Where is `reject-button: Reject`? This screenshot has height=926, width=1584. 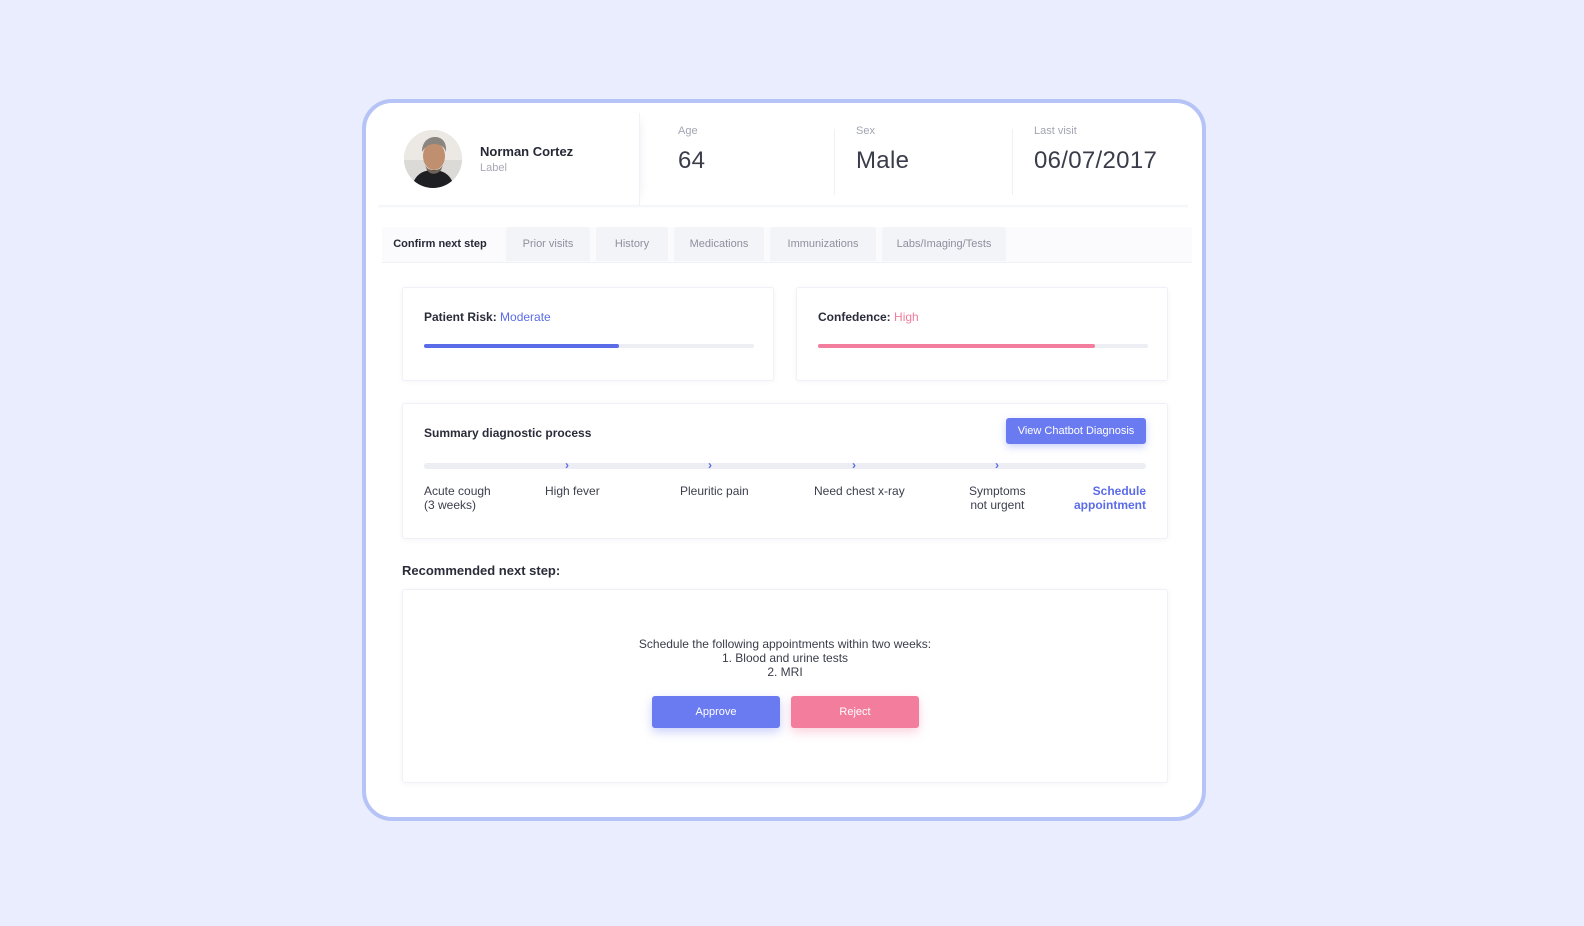
reject-button: Reject is located at coordinates (855, 712).